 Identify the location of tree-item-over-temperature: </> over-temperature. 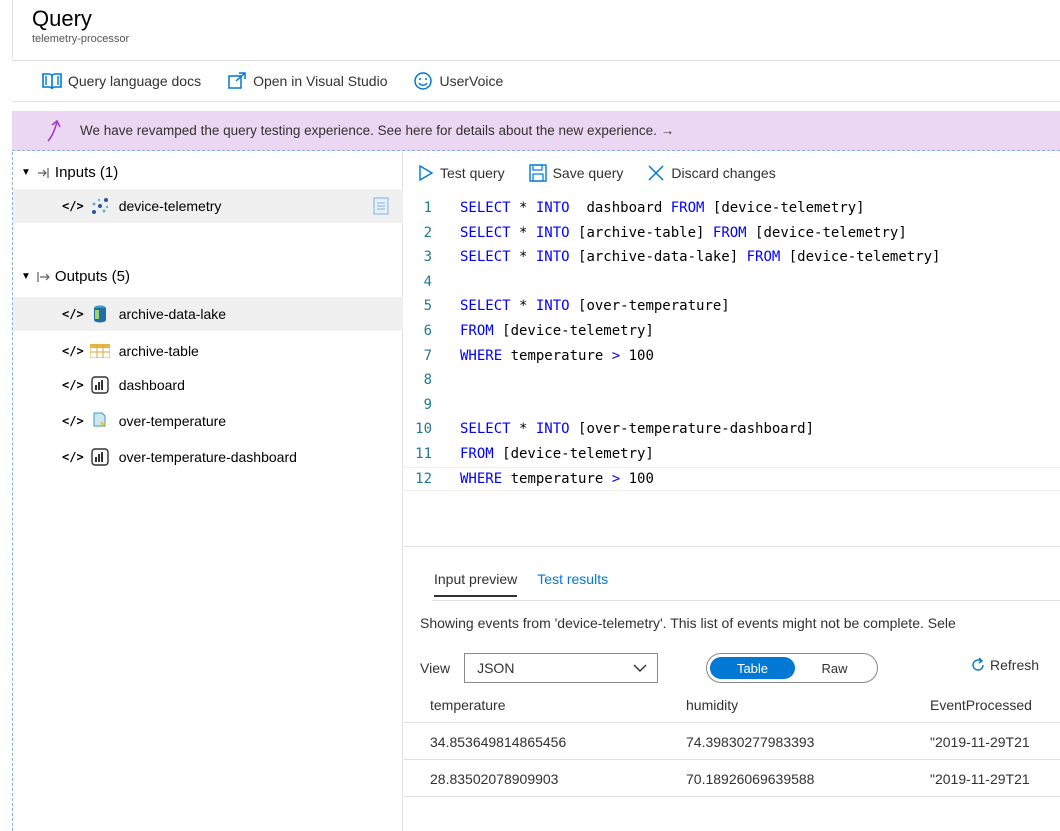
(208, 421).